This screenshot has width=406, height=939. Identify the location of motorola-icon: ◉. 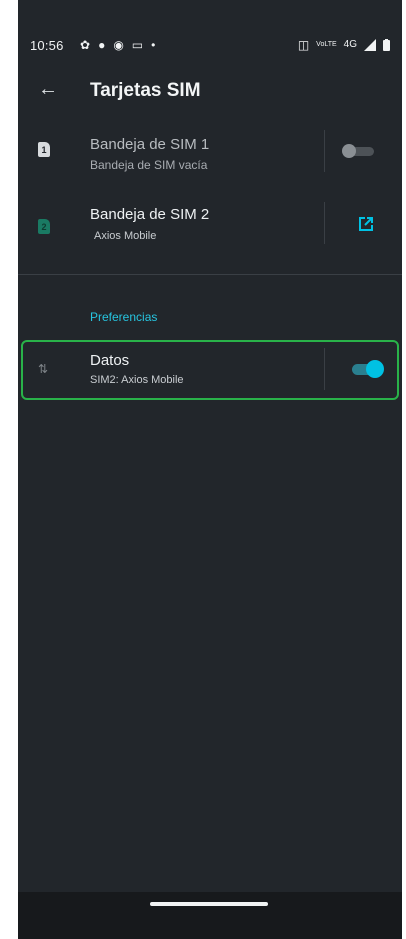
(118, 45).